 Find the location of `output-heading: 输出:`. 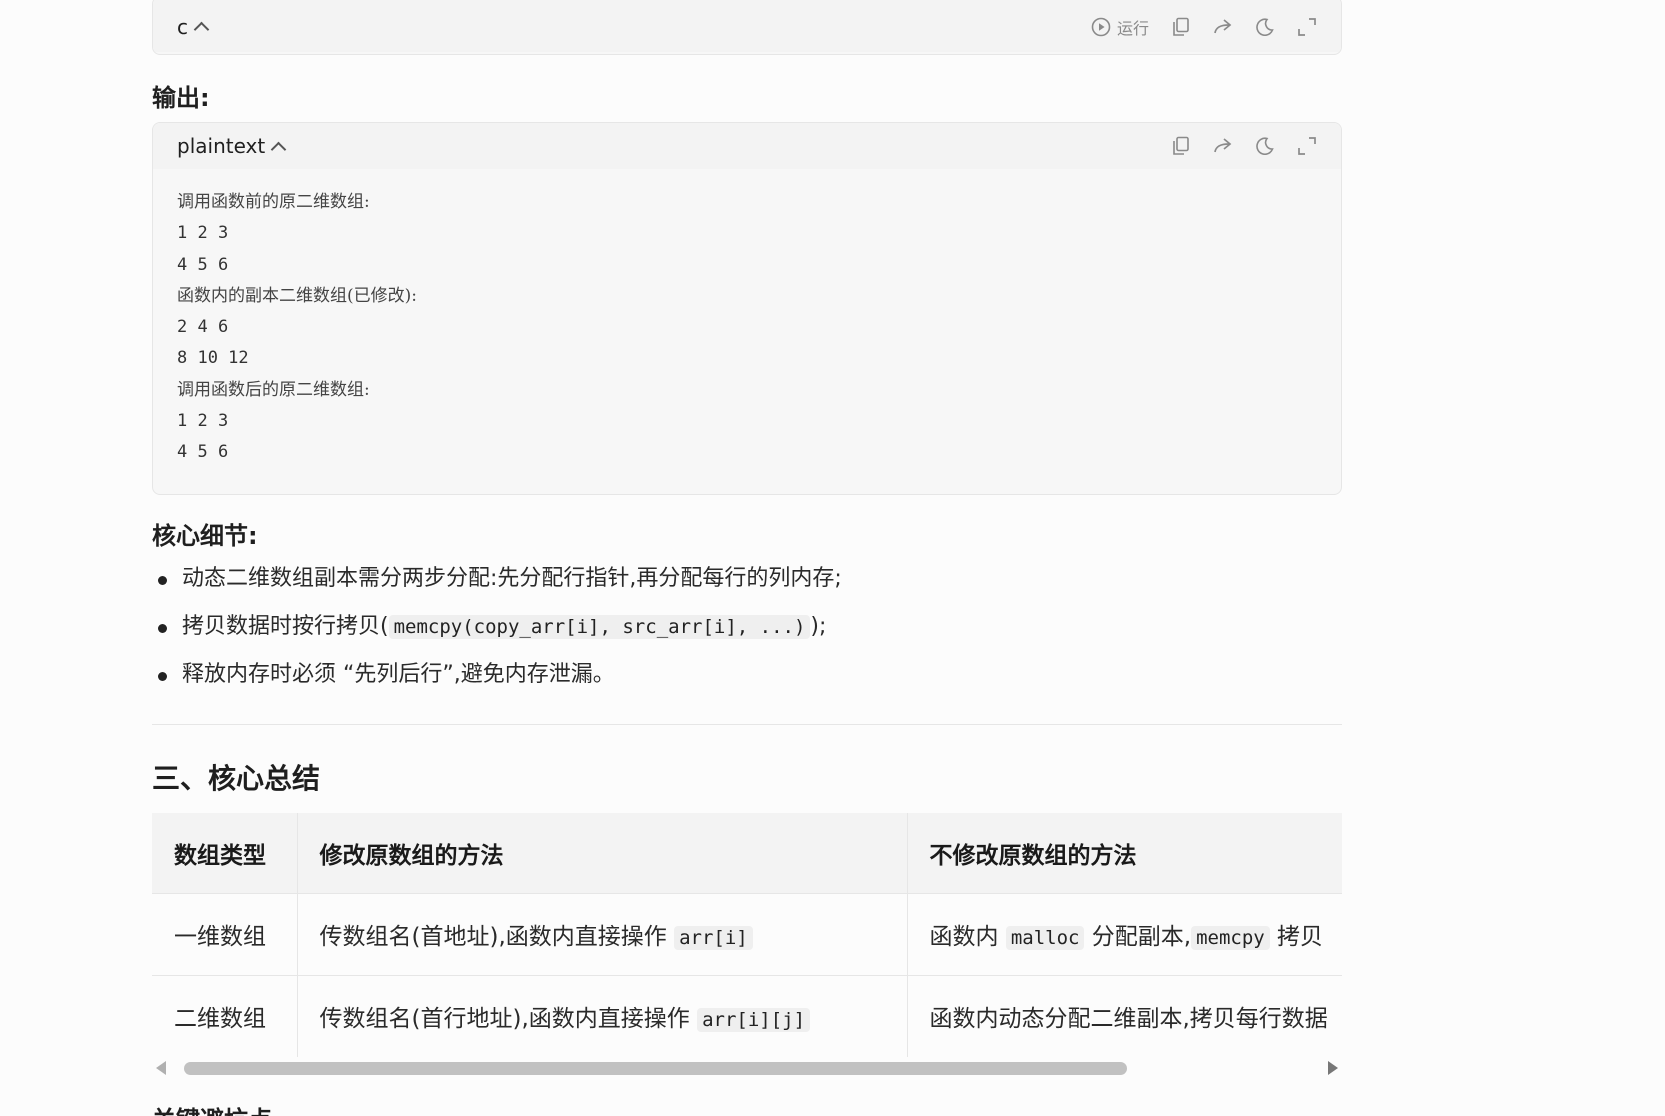

output-heading: 输出: is located at coordinates (181, 98).